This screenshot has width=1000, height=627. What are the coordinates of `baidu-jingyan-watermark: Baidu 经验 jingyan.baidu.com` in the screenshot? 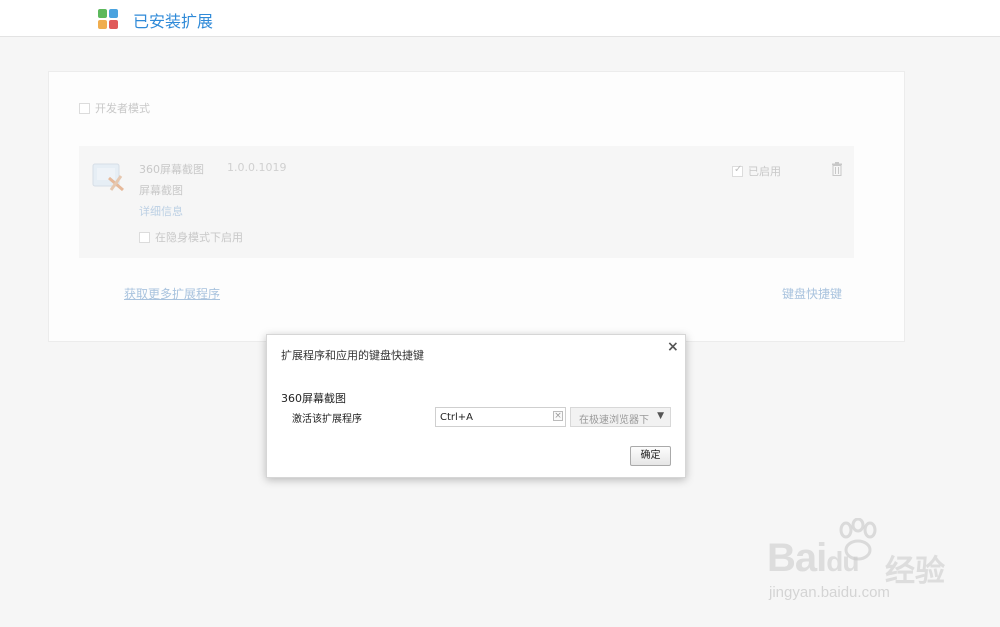 It's located at (857, 563).